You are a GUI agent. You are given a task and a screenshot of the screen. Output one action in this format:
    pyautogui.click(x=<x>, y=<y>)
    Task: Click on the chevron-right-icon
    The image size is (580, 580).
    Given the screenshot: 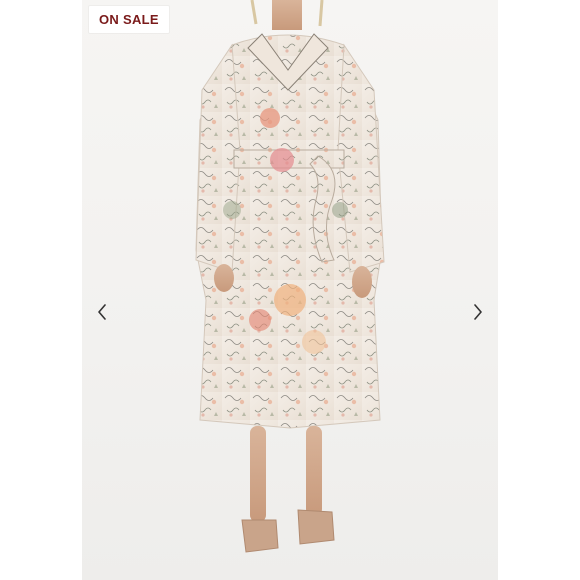 What is the action you would take?
    pyautogui.click(x=478, y=312)
    